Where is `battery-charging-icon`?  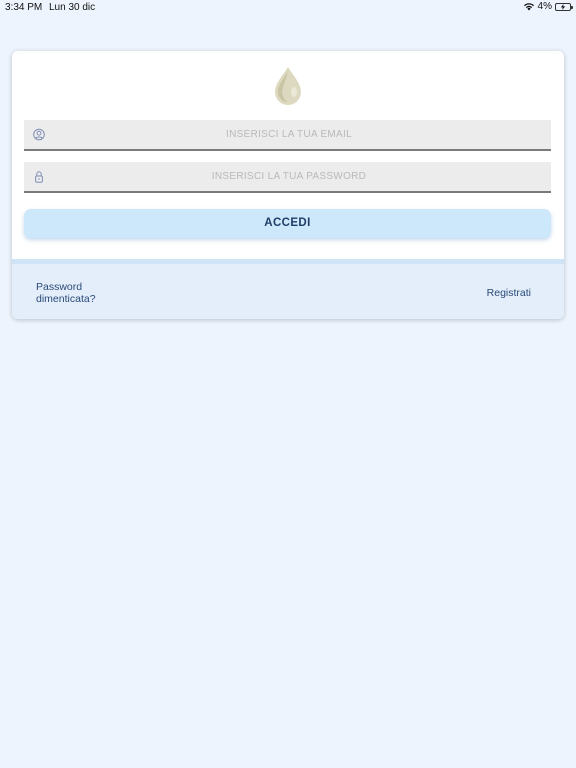
battery-charging-icon is located at coordinates (564, 6).